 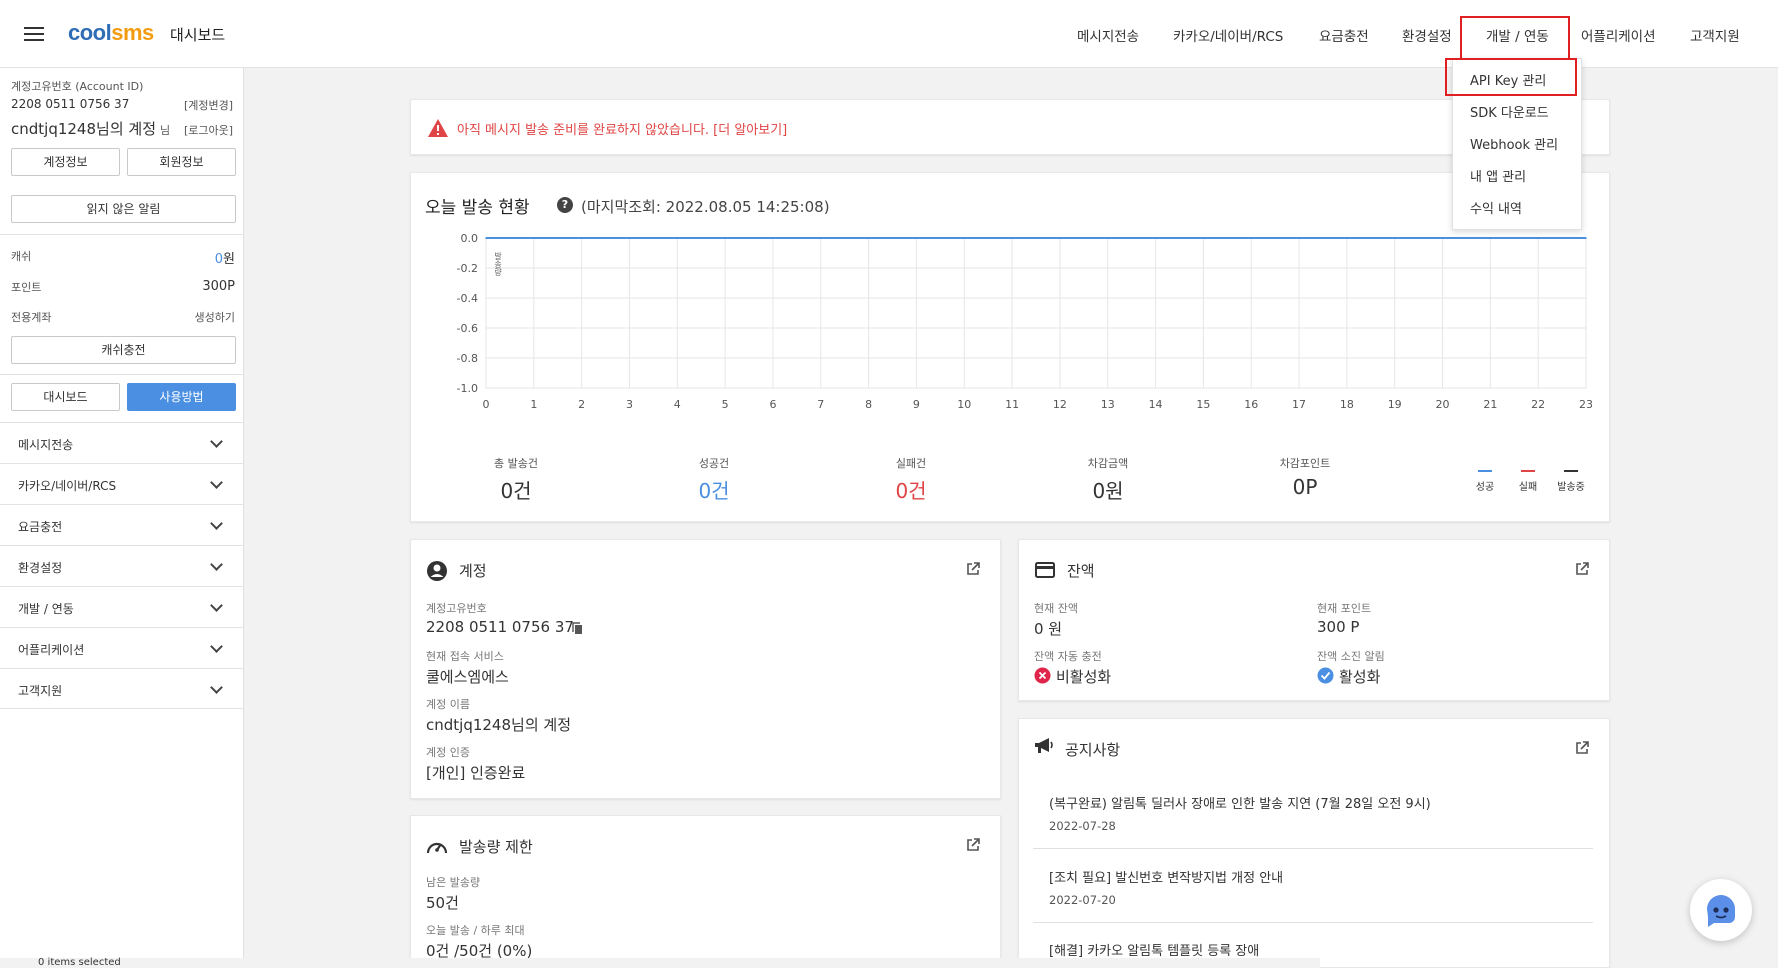 What do you see at coordinates (516, 479) in the screenshot?
I see `stat-total: 총 발송건 0건` at bounding box center [516, 479].